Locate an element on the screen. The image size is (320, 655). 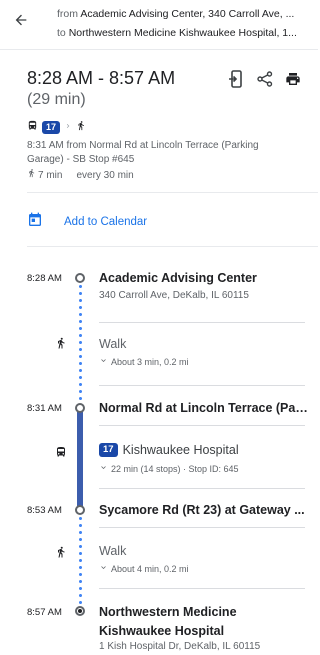
walk-step-details-toggle: About 3 min, 0.2 mi is located at coordinates (144, 361).